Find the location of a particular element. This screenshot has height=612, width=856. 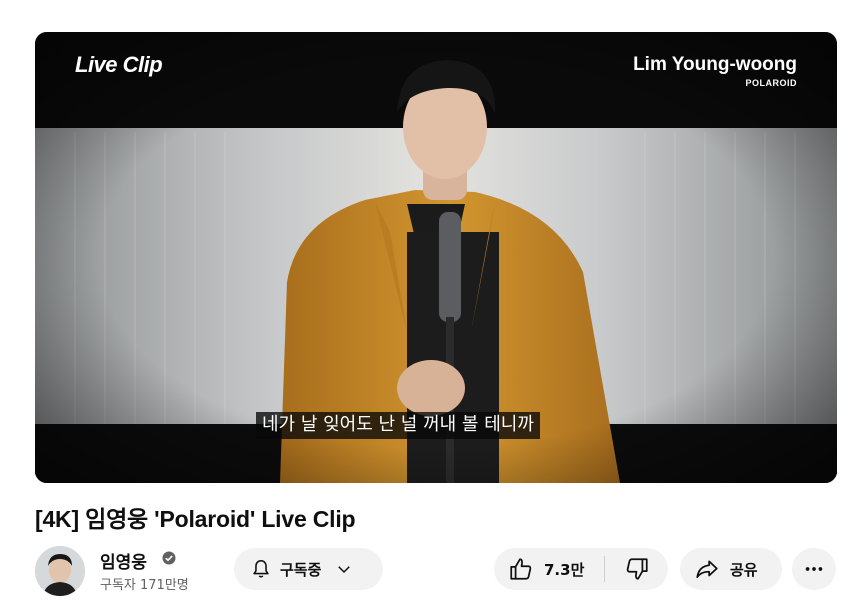

more-horizontal-icon is located at coordinates (814, 569).